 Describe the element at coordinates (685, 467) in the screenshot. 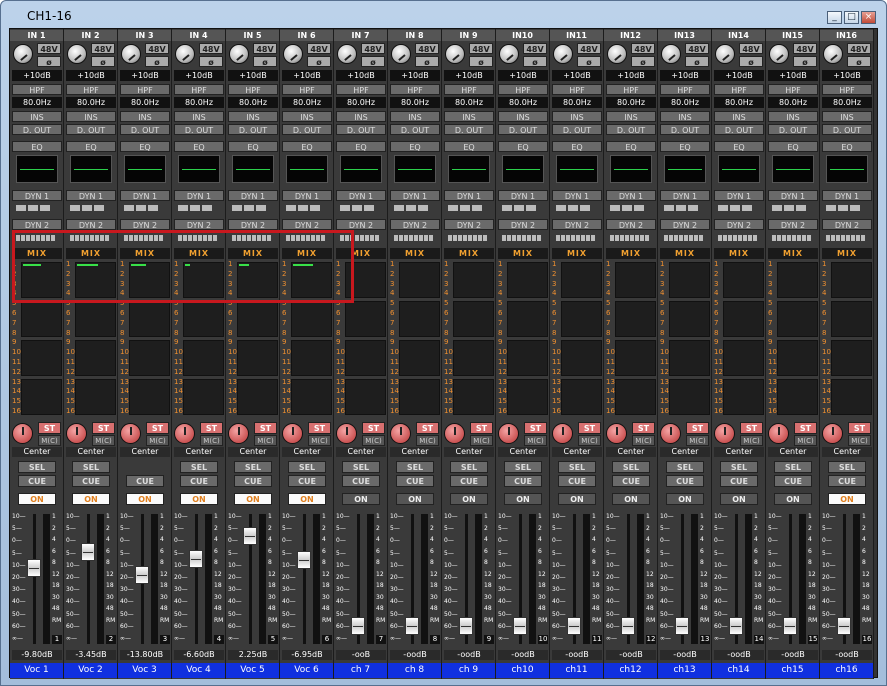

I see `select-button: SEL` at that location.